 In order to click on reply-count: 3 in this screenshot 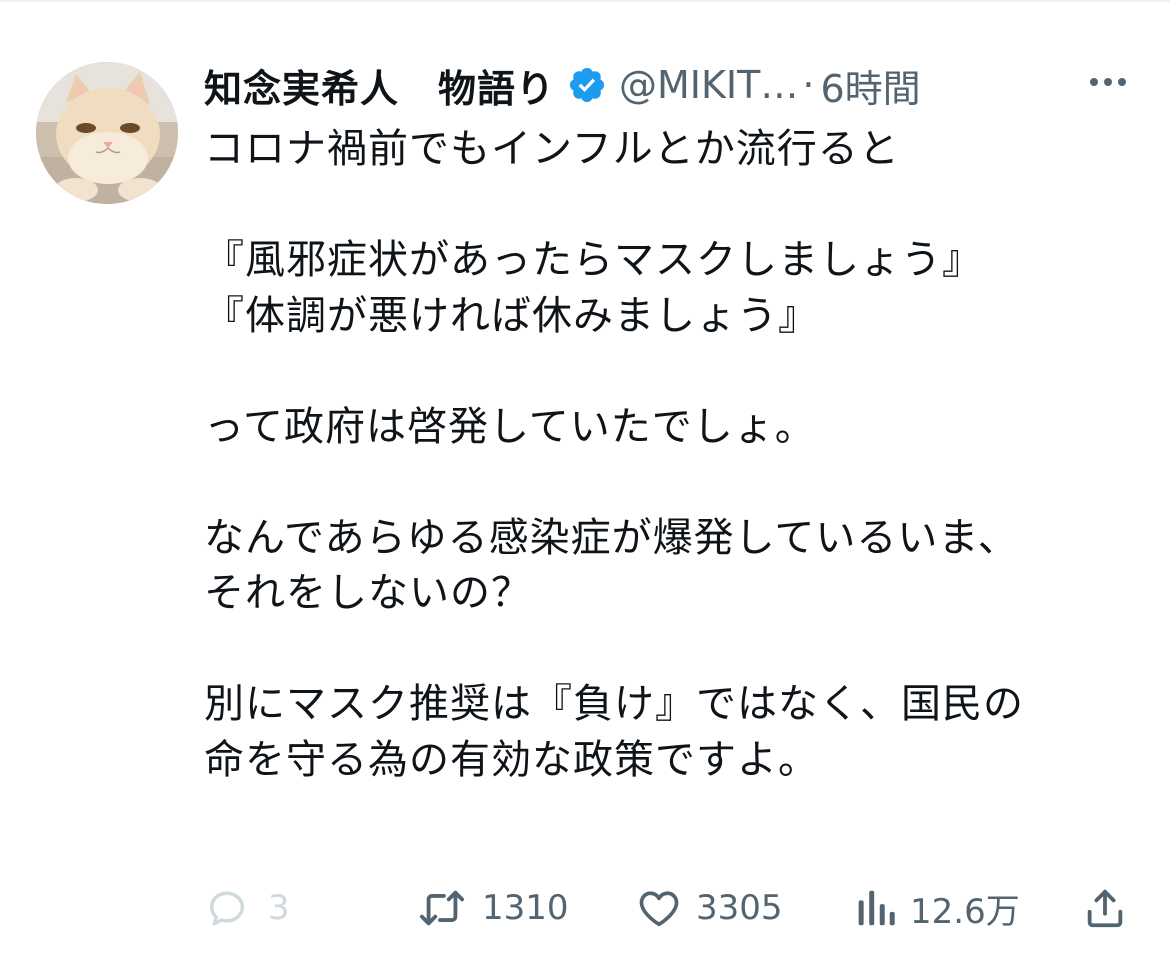, I will do `click(279, 908)`.